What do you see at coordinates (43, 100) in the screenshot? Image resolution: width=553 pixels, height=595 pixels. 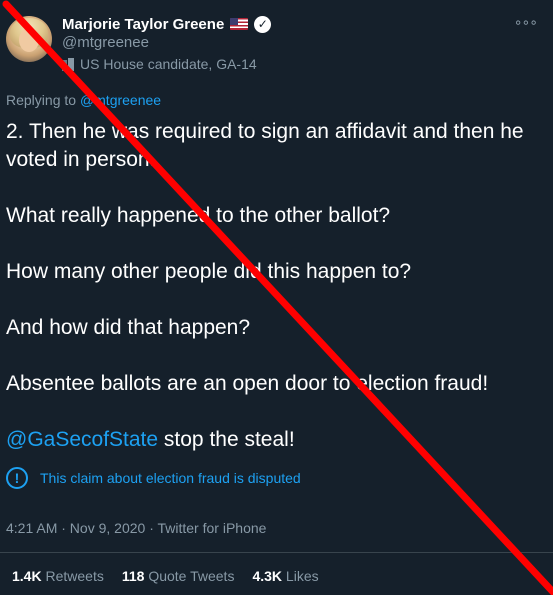 I see `replying-prefix: Replying to` at bounding box center [43, 100].